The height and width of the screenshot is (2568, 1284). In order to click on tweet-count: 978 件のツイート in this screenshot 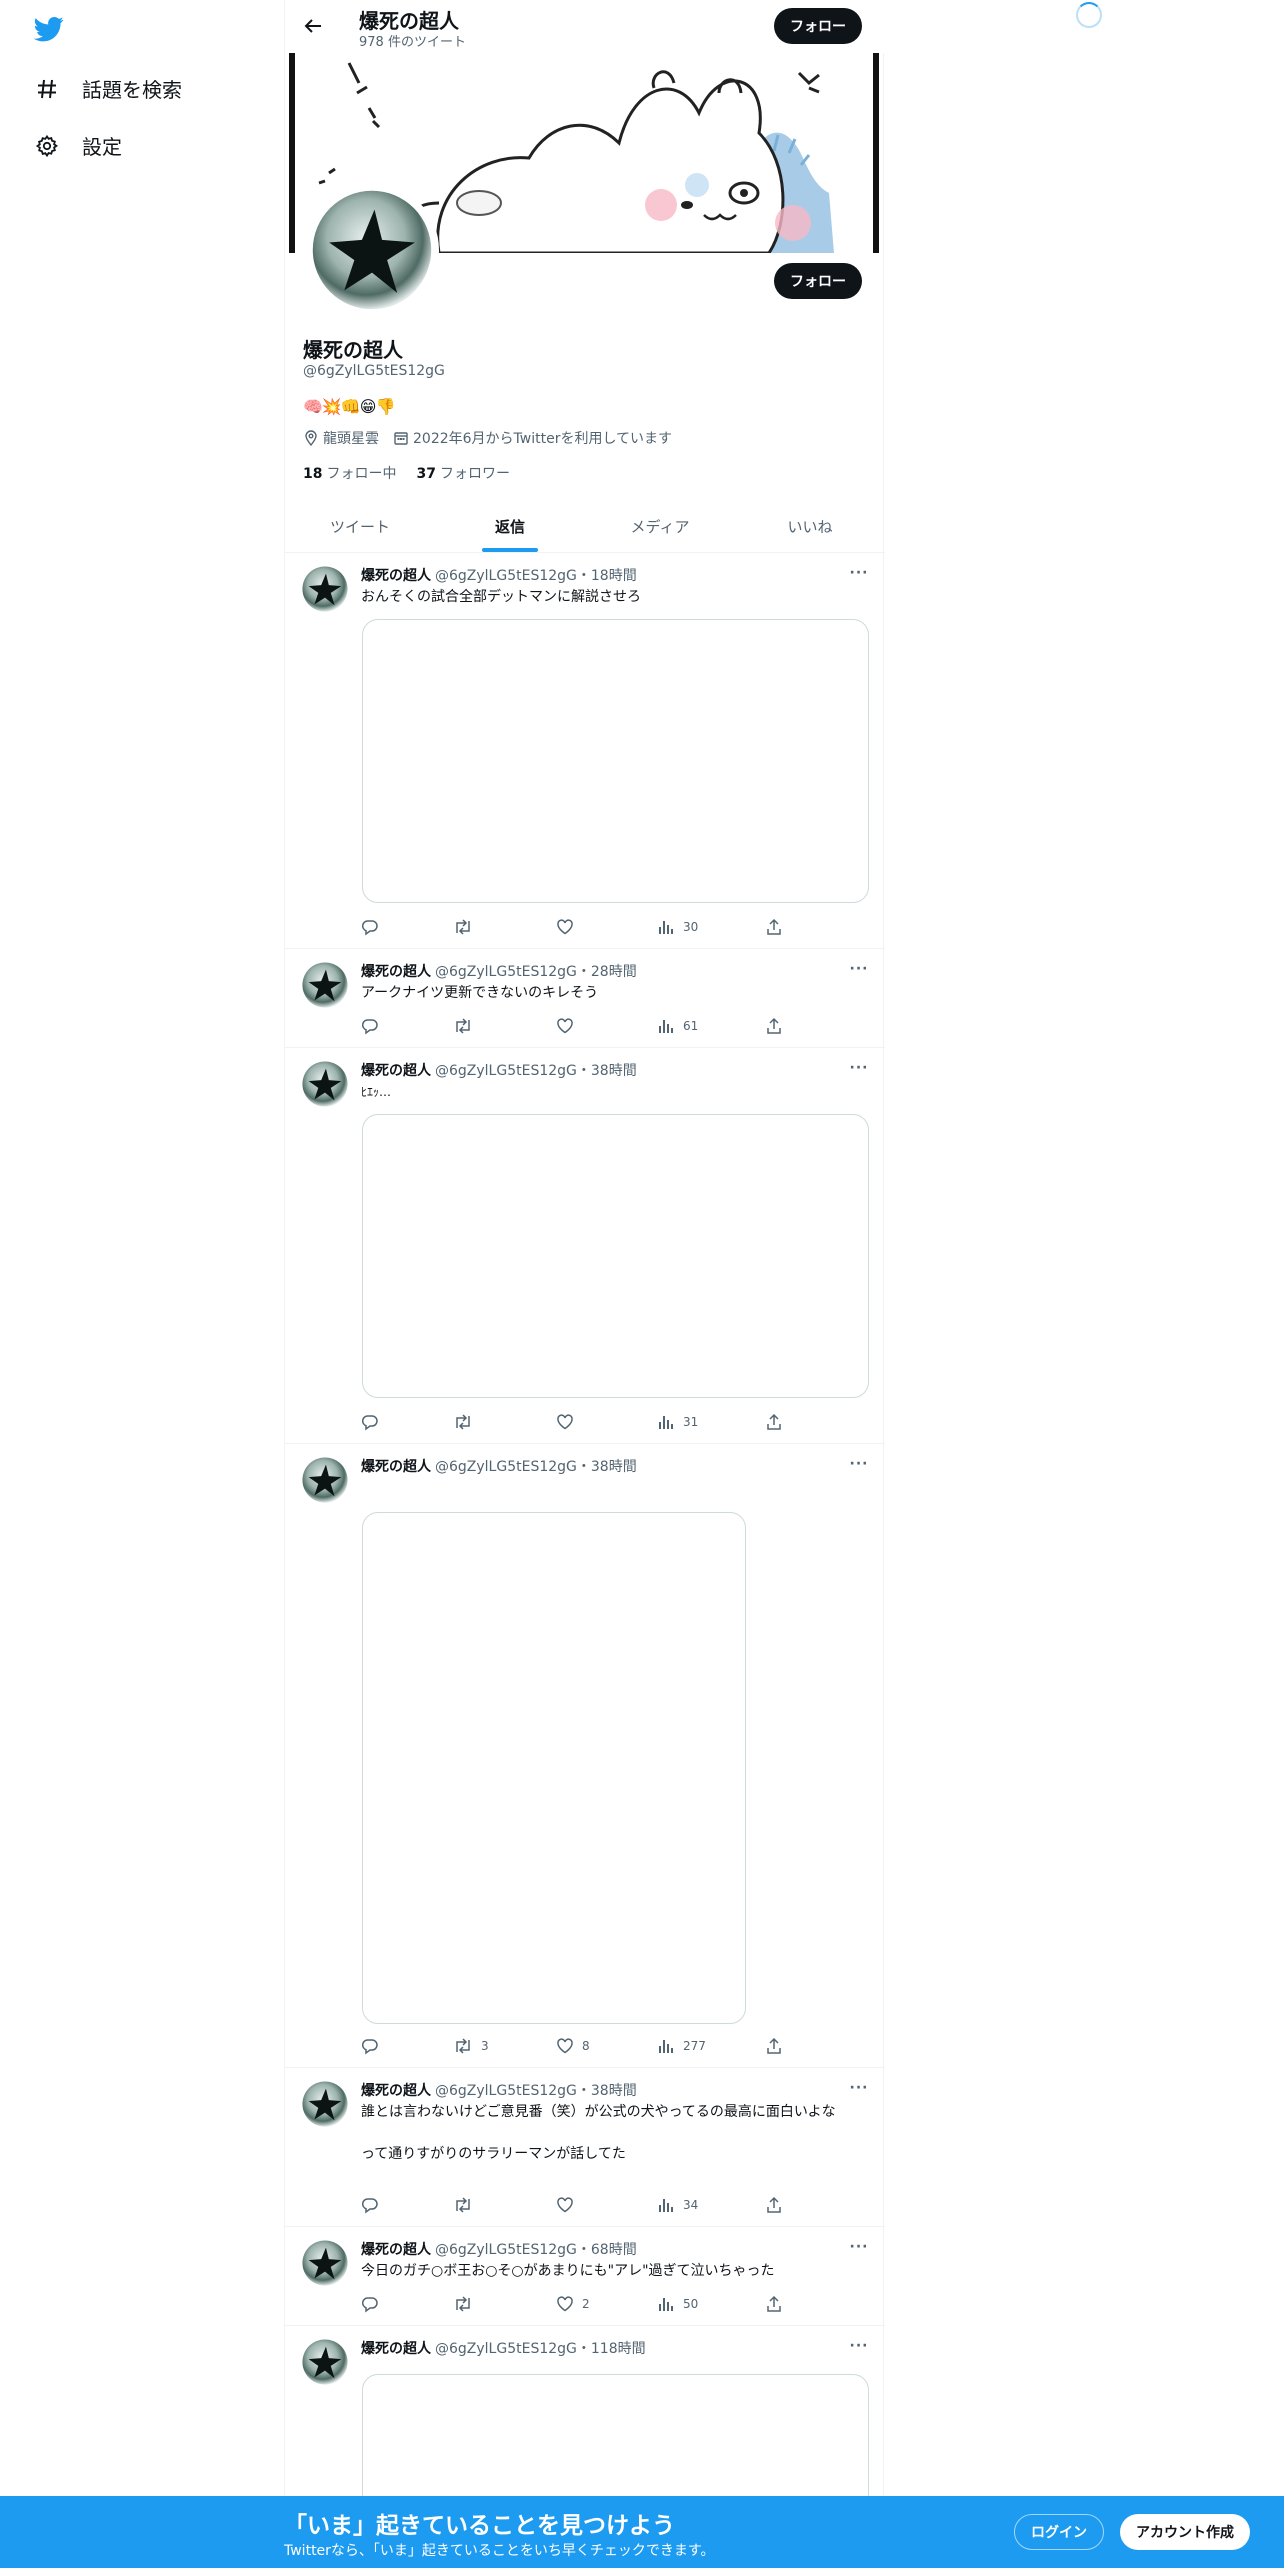, I will do `click(412, 42)`.